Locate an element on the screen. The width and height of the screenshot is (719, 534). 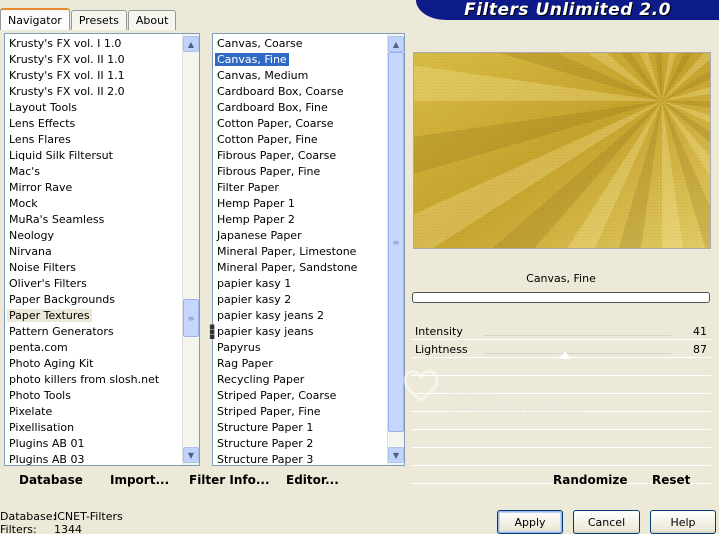
filter-list-item: Striped Paper, Coarse is located at coordinates (300, 396).